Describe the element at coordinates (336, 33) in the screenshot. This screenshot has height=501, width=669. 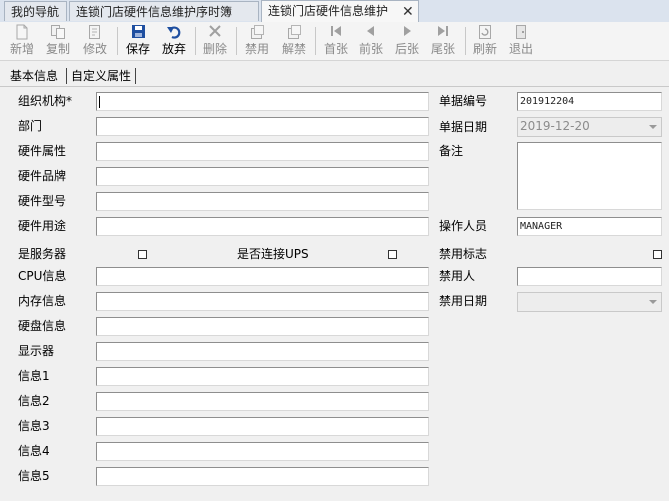
I see `first-icon` at that location.